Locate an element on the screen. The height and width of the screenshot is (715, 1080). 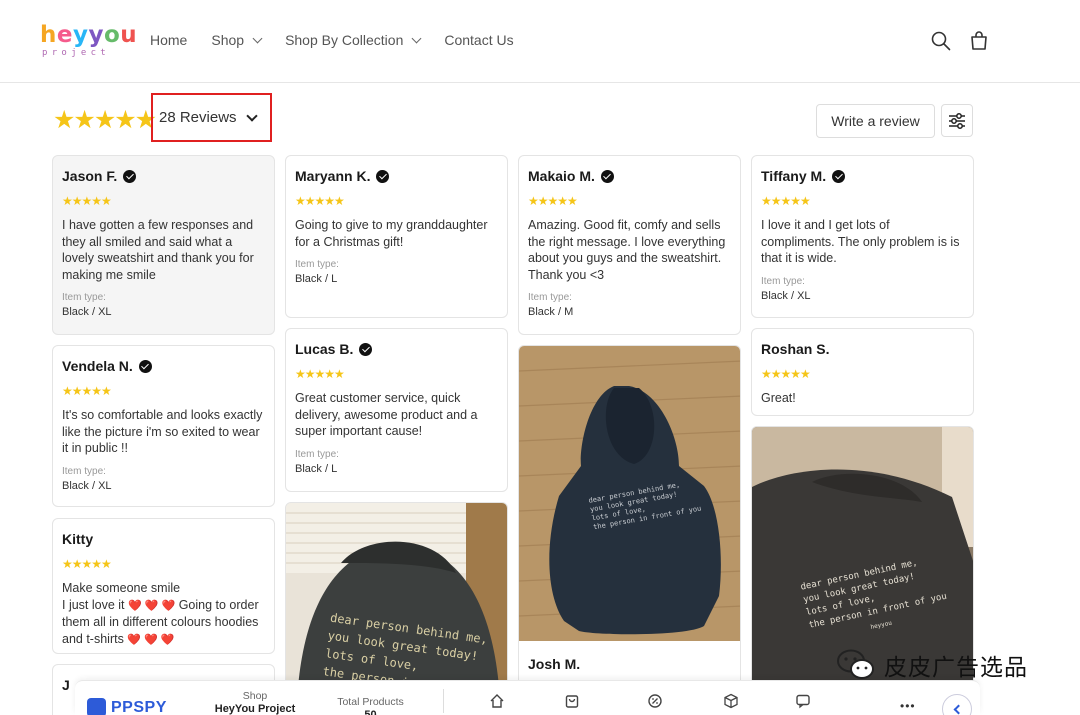
logo-wordmark: heyyou is located at coordinates (89, 35).